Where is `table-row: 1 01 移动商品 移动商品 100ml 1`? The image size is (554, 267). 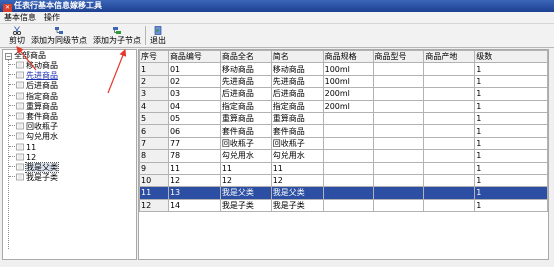
table-row: 1 01 移动商品 移动商品 100ml 1 is located at coordinates (343, 69).